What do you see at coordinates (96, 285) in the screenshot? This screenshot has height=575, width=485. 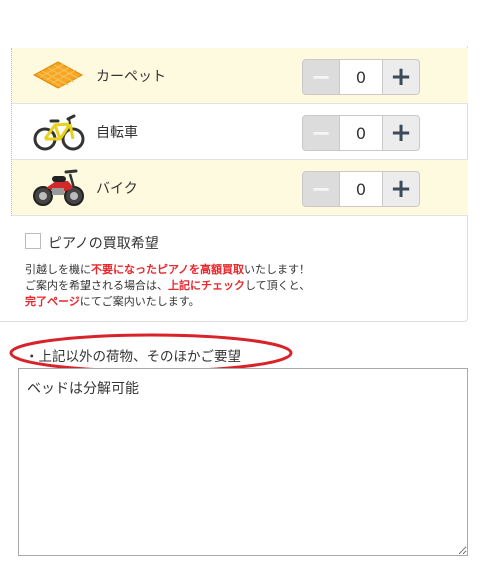 I see `note-text: ご案内を希望される場合は、` at bounding box center [96, 285].